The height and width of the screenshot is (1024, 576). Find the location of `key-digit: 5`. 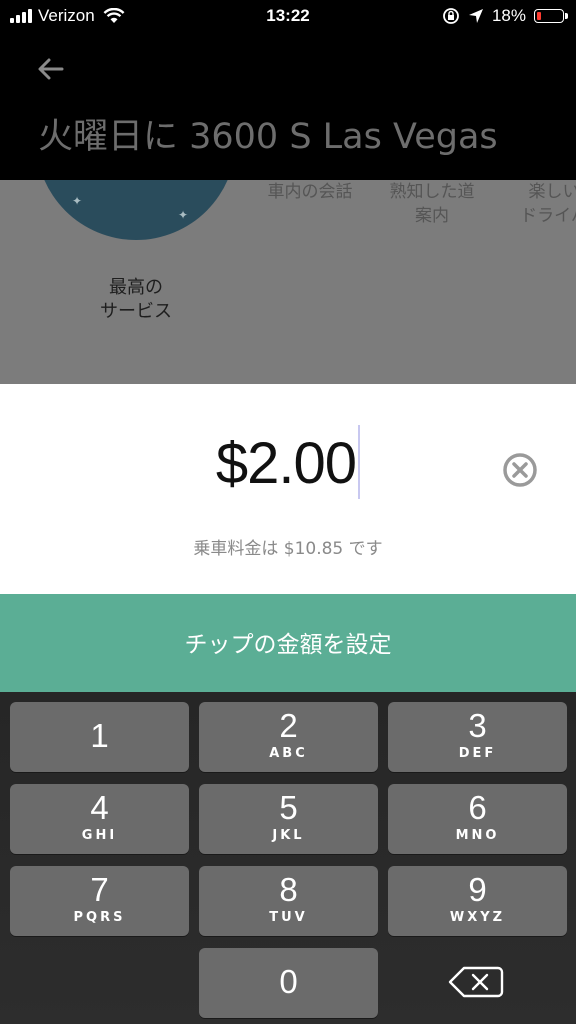

key-digit: 5 is located at coordinates (288, 807).